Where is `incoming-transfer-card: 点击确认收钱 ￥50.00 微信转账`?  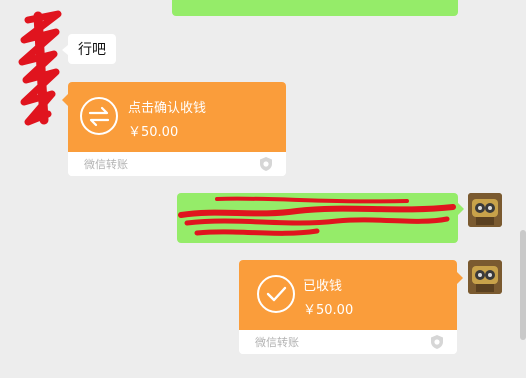
incoming-transfer-card: 点击确认收钱 ￥50.00 微信转账 is located at coordinates (177, 129).